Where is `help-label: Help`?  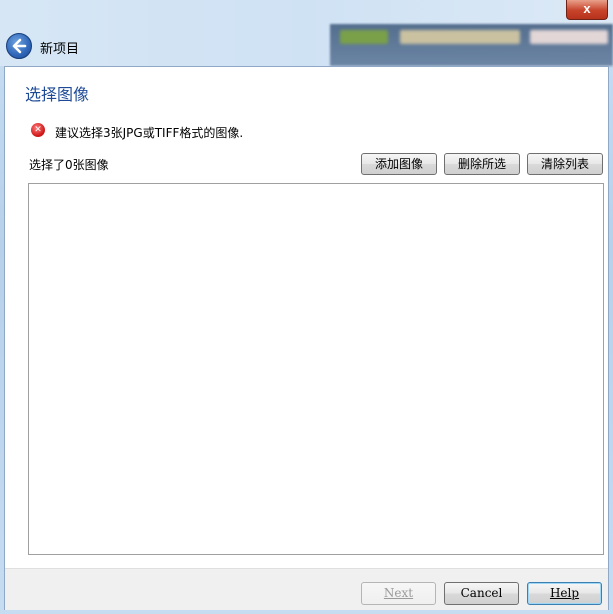
help-label: Help is located at coordinates (564, 593).